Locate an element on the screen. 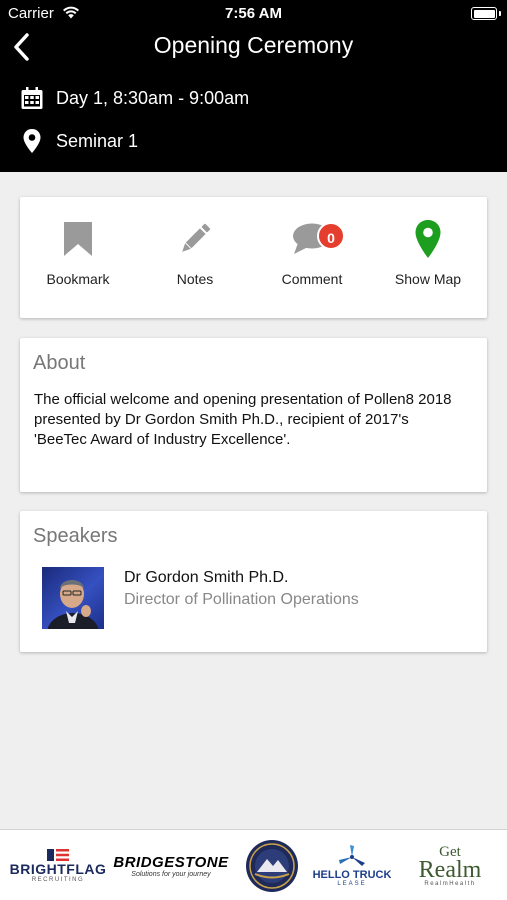 The height and width of the screenshot is (900, 507). session-time-row: Day 1, 8:30am - 9:00am is located at coordinates (134, 98).